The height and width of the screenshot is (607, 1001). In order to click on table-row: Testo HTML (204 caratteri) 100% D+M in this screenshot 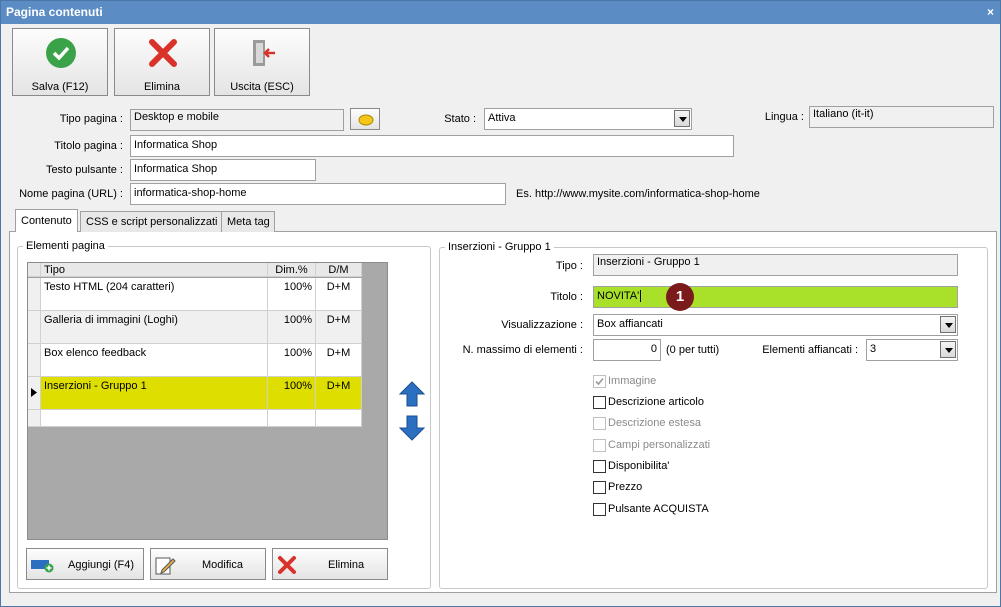, I will do `click(195, 294)`.